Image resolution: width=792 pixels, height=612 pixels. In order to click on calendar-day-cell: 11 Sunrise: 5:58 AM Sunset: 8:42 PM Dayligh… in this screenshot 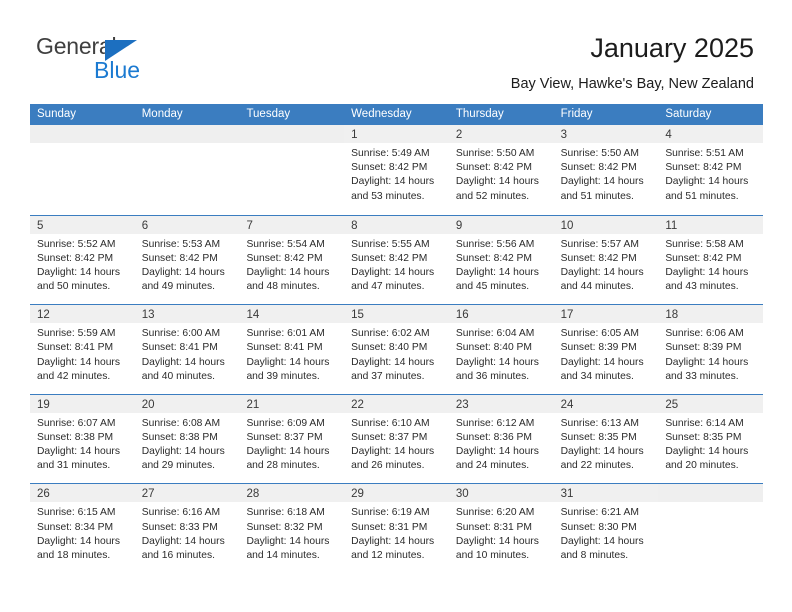, I will do `click(711, 260)`.